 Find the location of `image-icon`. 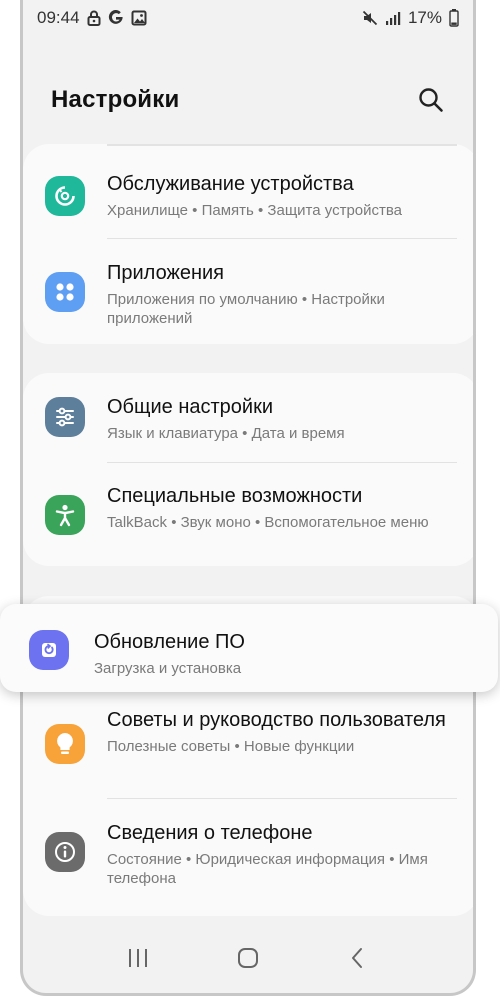

image-icon is located at coordinates (139, 18).